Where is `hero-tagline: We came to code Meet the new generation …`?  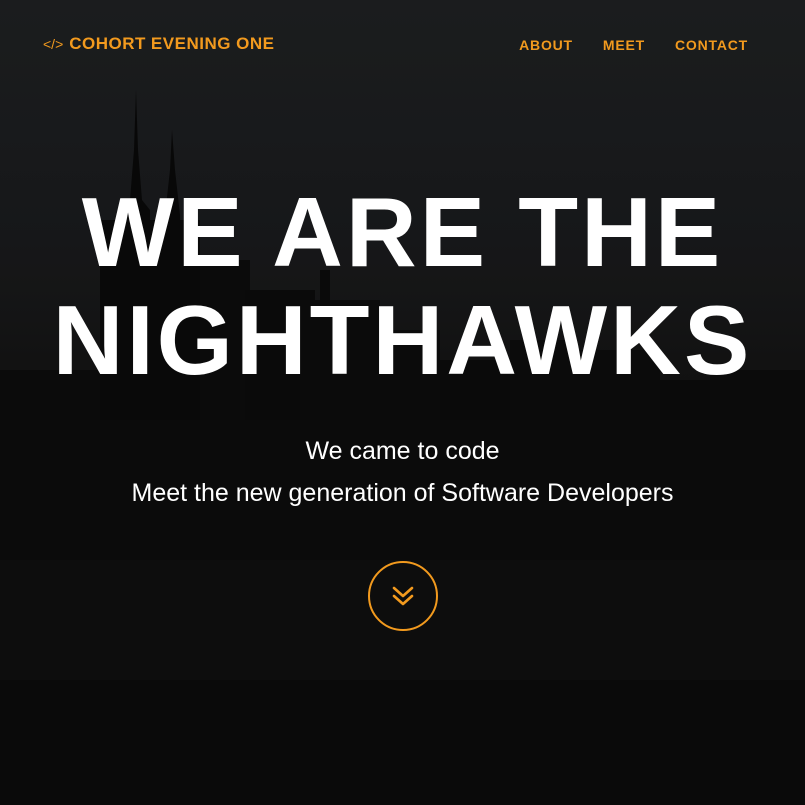 hero-tagline: We came to code Meet the new generation … is located at coordinates (402, 472).